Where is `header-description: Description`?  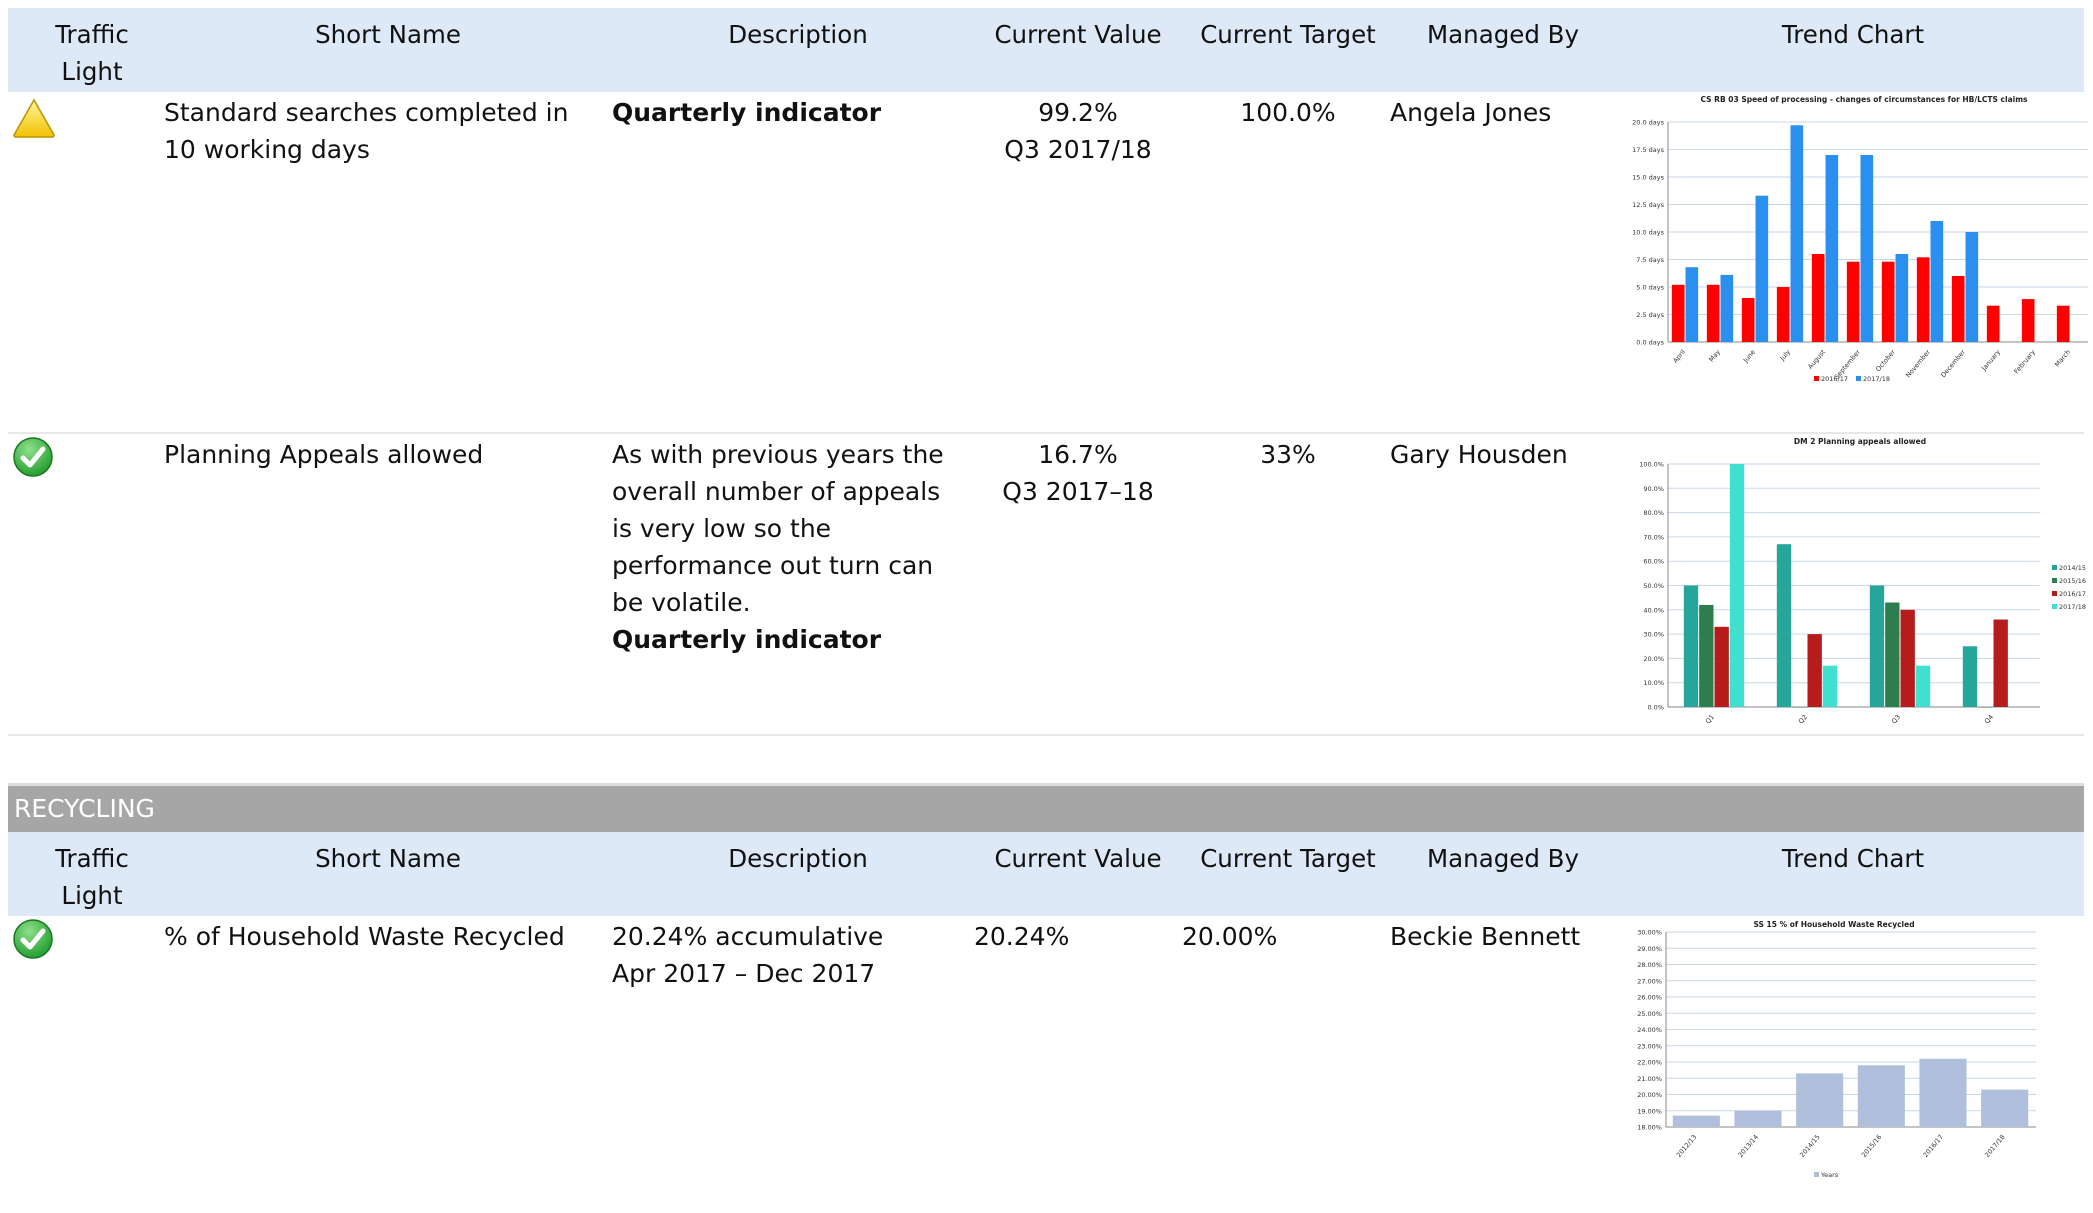
header-description: Description is located at coordinates (798, 34).